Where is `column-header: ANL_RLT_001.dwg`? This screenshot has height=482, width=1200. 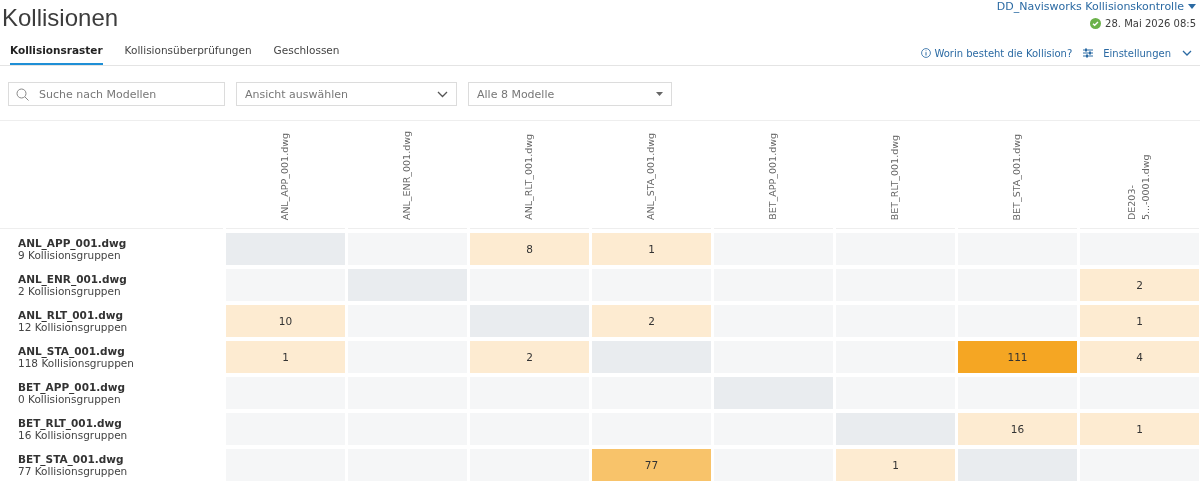 column-header: ANL_RLT_001.dwg is located at coordinates (529, 177).